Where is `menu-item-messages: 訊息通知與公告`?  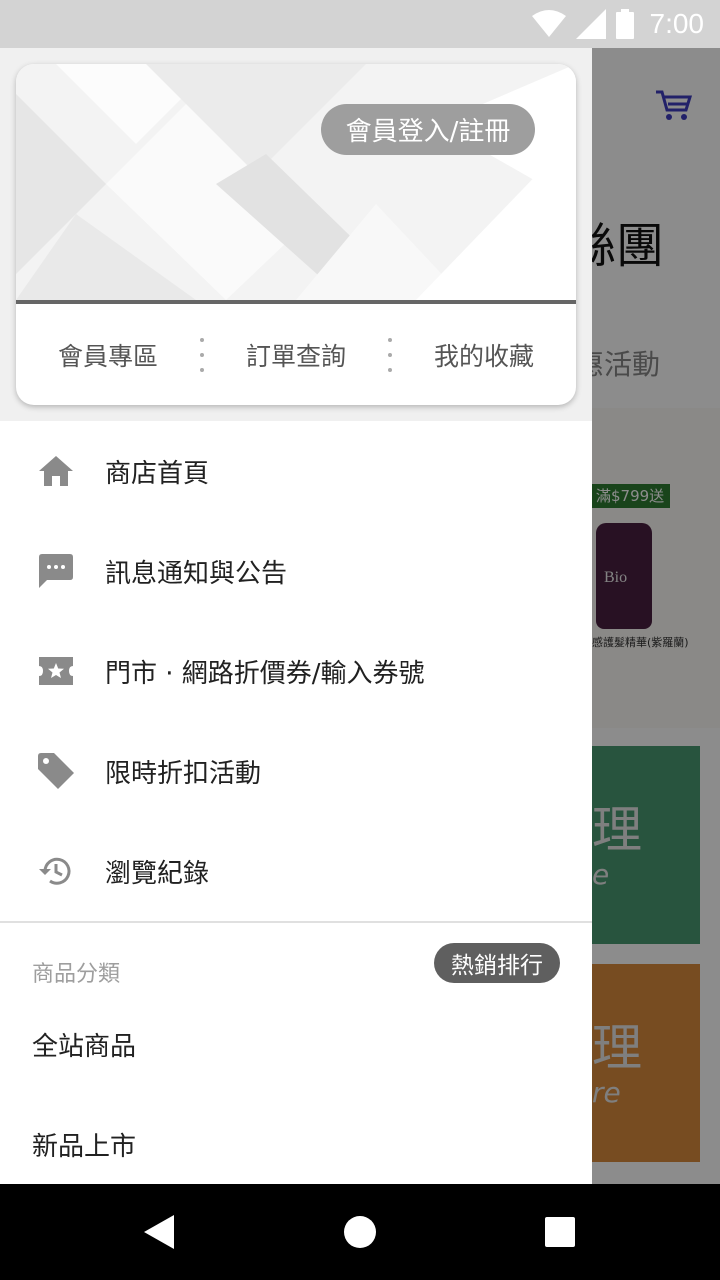
menu-item-messages: 訊息通知與公告 is located at coordinates (296, 571).